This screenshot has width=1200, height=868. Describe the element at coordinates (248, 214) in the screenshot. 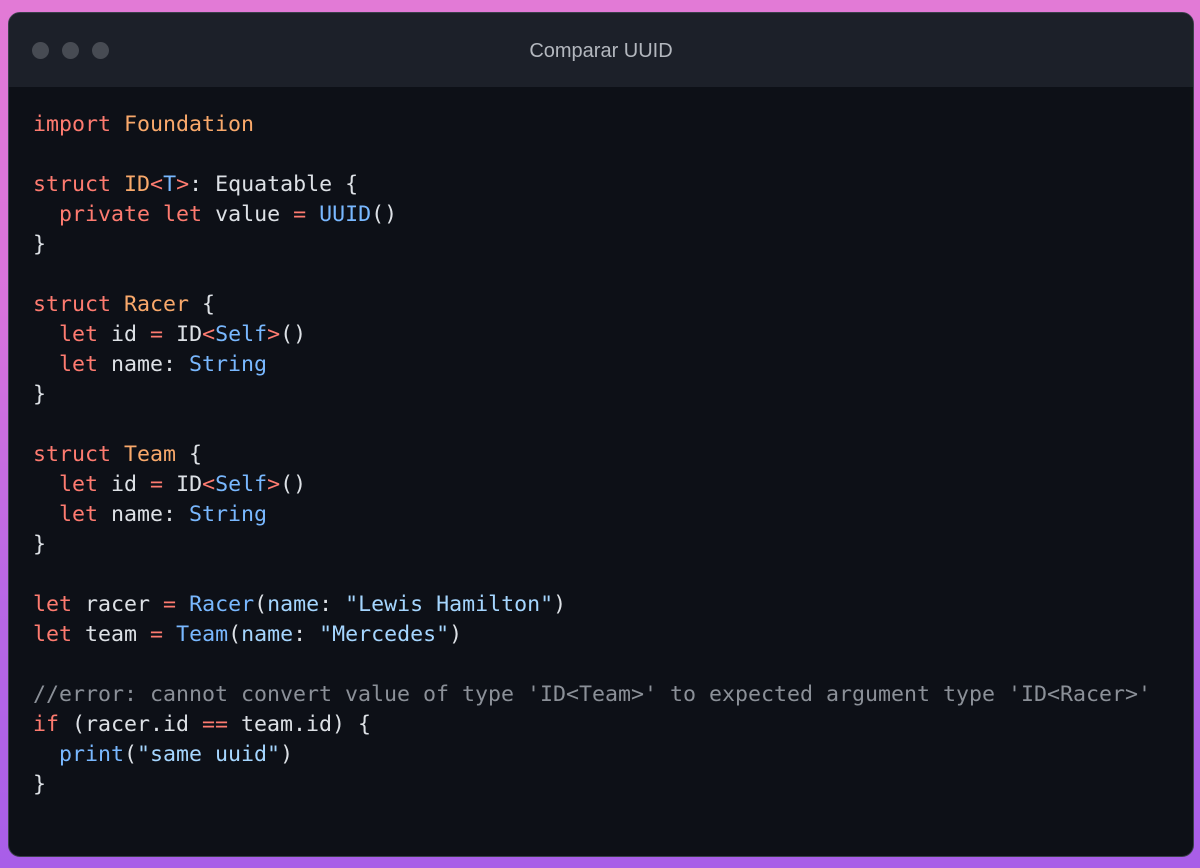

I see `code-token: value` at that location.